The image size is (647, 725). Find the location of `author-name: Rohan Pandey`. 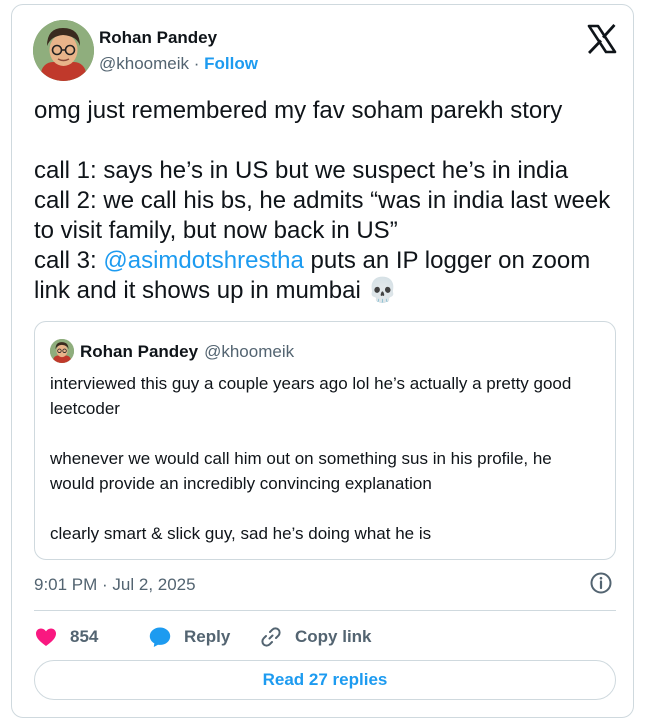

author-name: Rohan Pandey is located at coordinates (158, 38).